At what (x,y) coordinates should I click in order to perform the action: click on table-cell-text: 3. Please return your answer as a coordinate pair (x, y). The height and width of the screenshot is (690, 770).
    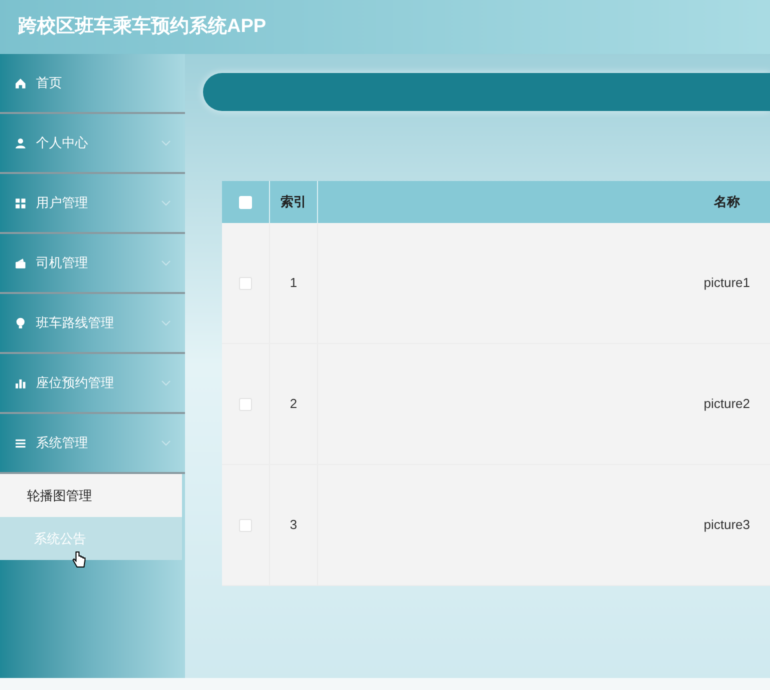
    Looking at the image, I should click on (294, 525).